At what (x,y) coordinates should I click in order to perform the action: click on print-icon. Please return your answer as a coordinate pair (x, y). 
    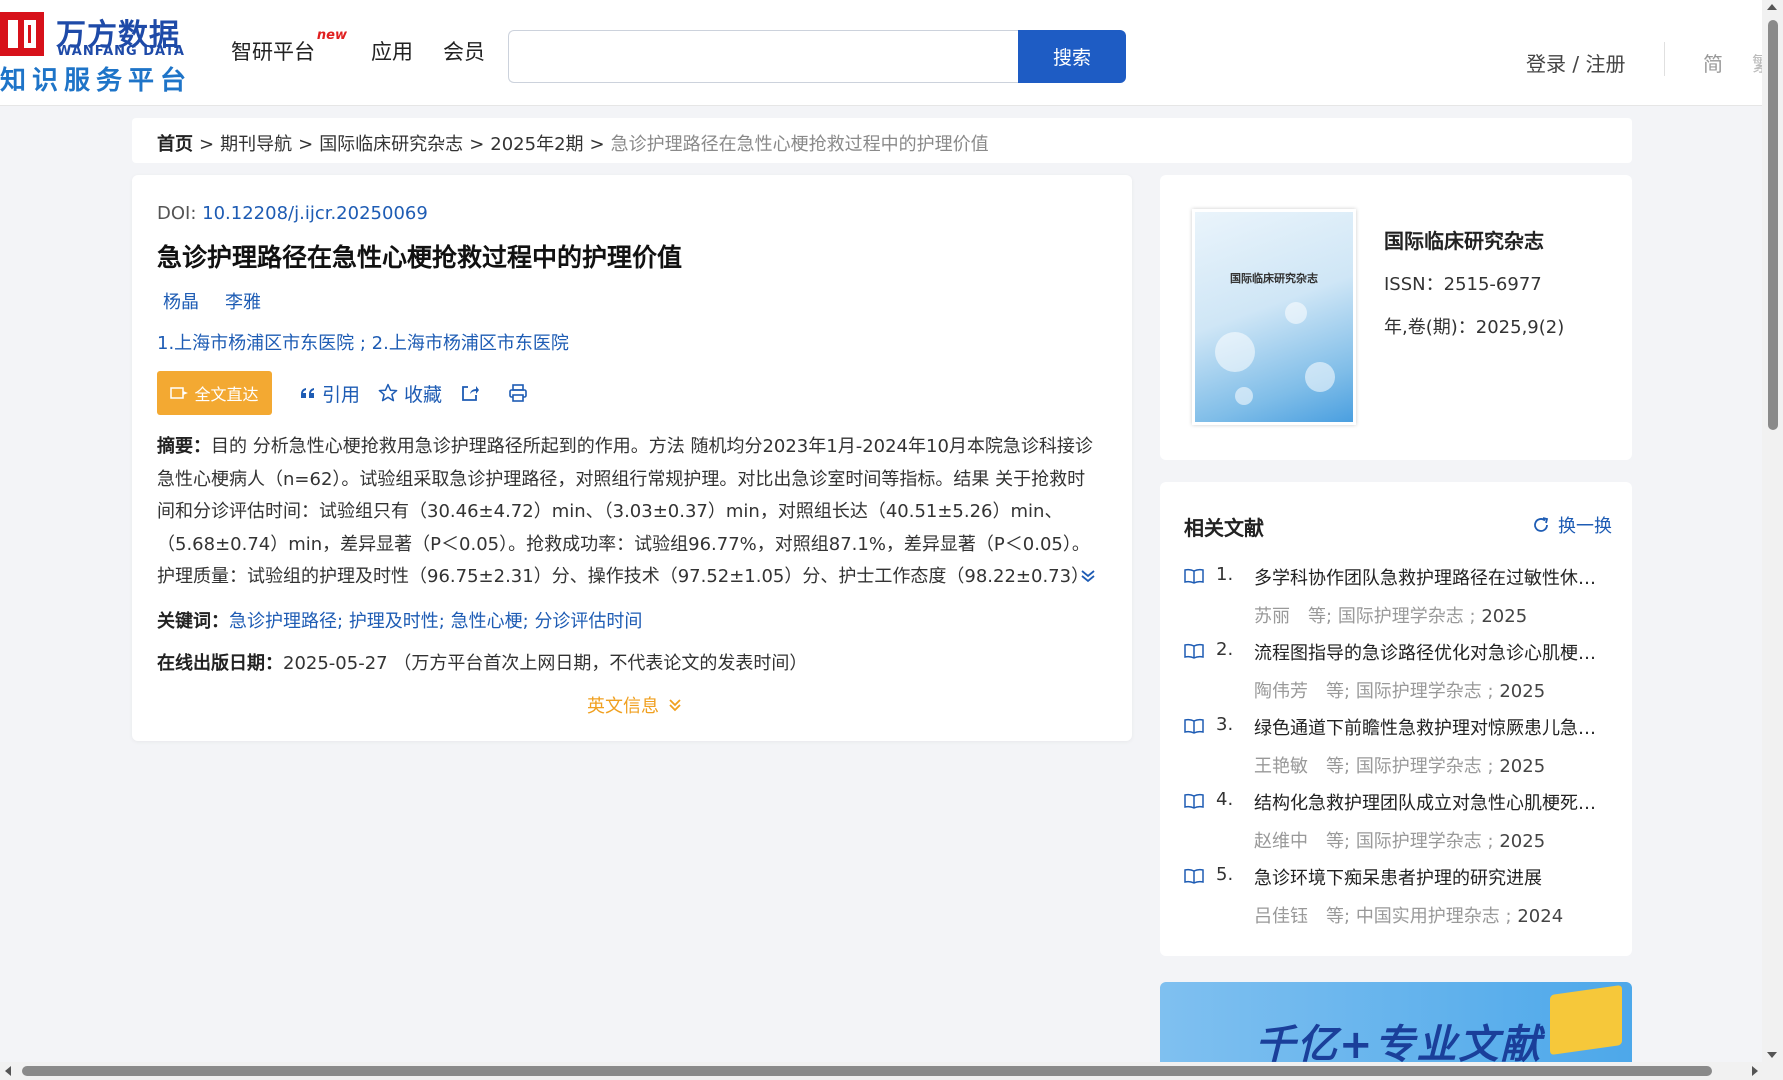
    Looking at the image, I should click on (518, 393).